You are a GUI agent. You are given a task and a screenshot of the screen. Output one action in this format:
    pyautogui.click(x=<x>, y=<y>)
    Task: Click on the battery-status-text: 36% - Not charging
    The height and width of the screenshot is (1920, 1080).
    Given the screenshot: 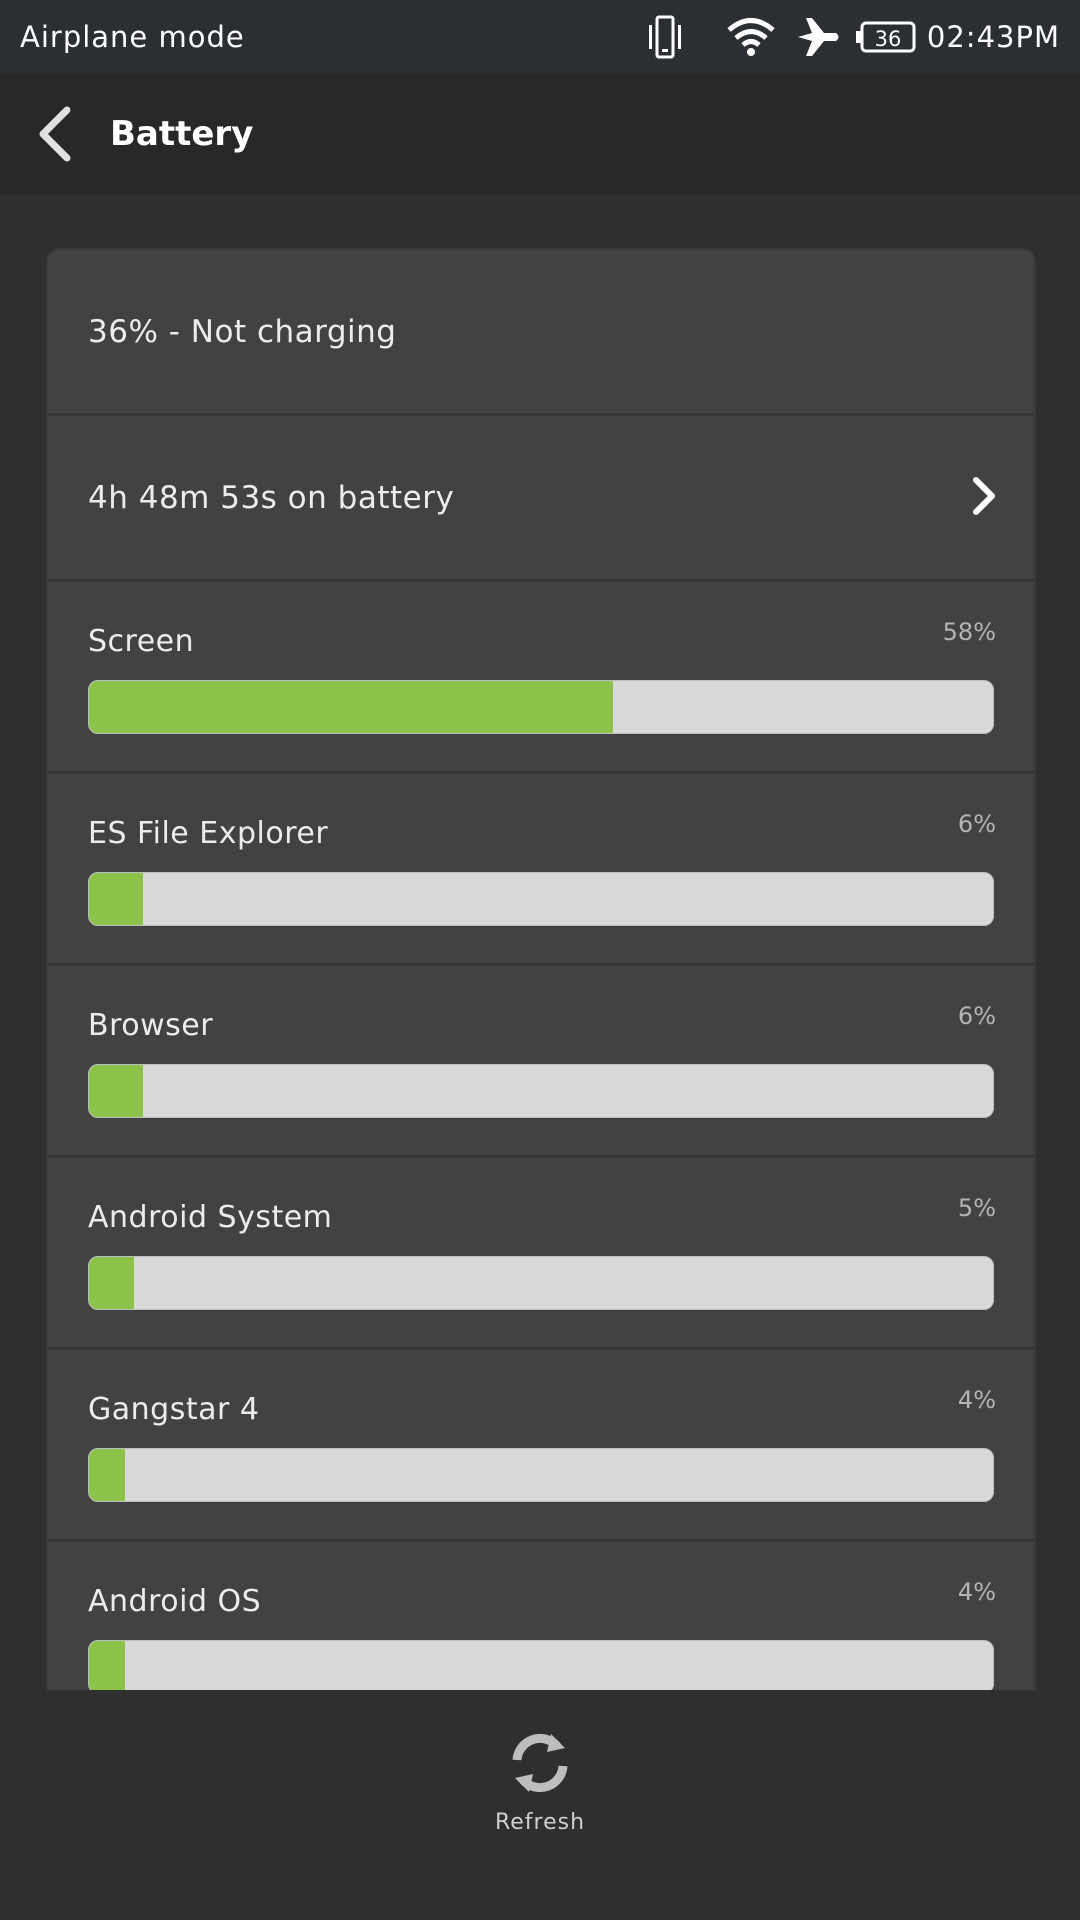 What is the action you would take?
    pyautogui.click(x=242, y=331)
    